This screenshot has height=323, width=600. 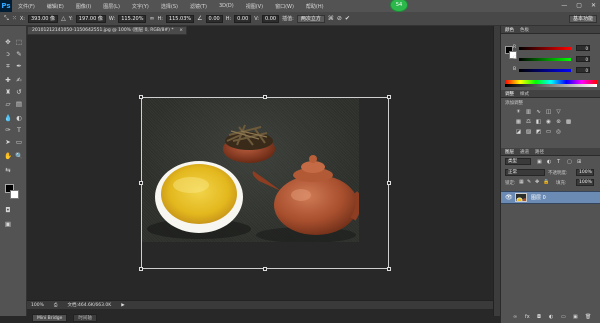 I want to click on green-slider: G 0, so click(x=551, y=59).